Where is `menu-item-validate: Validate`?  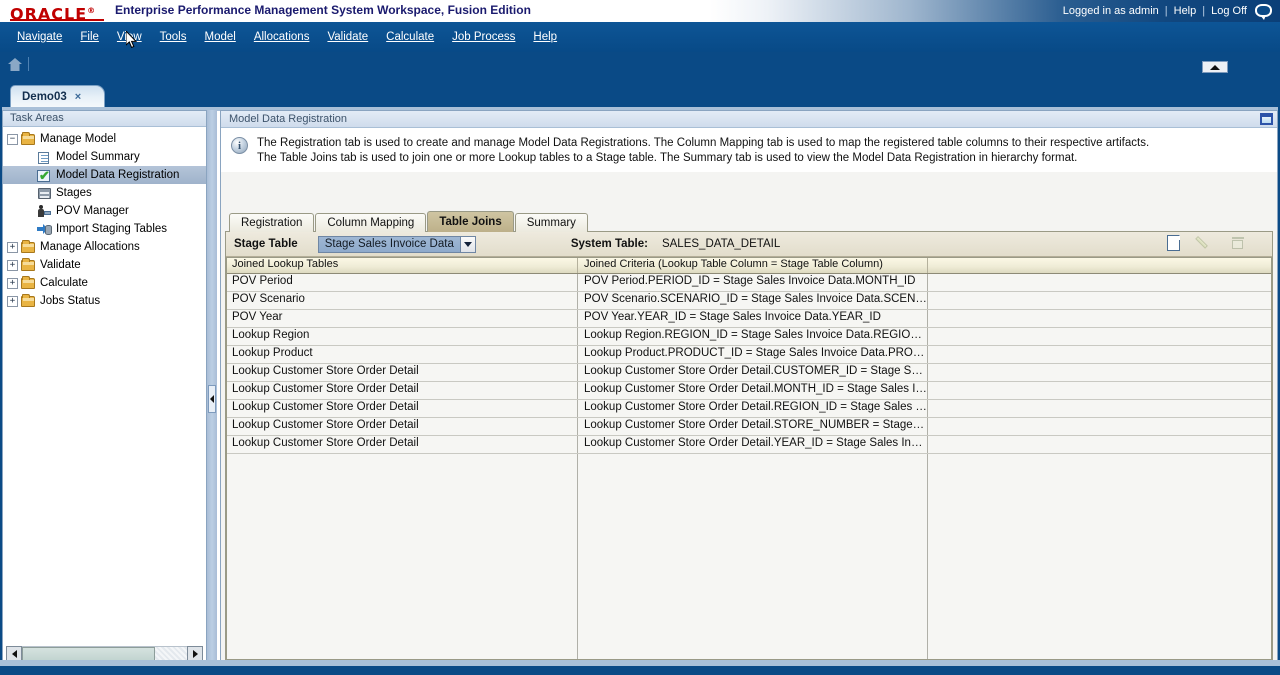
menu-item-validate: Validate is located at coordinates (347, 37).